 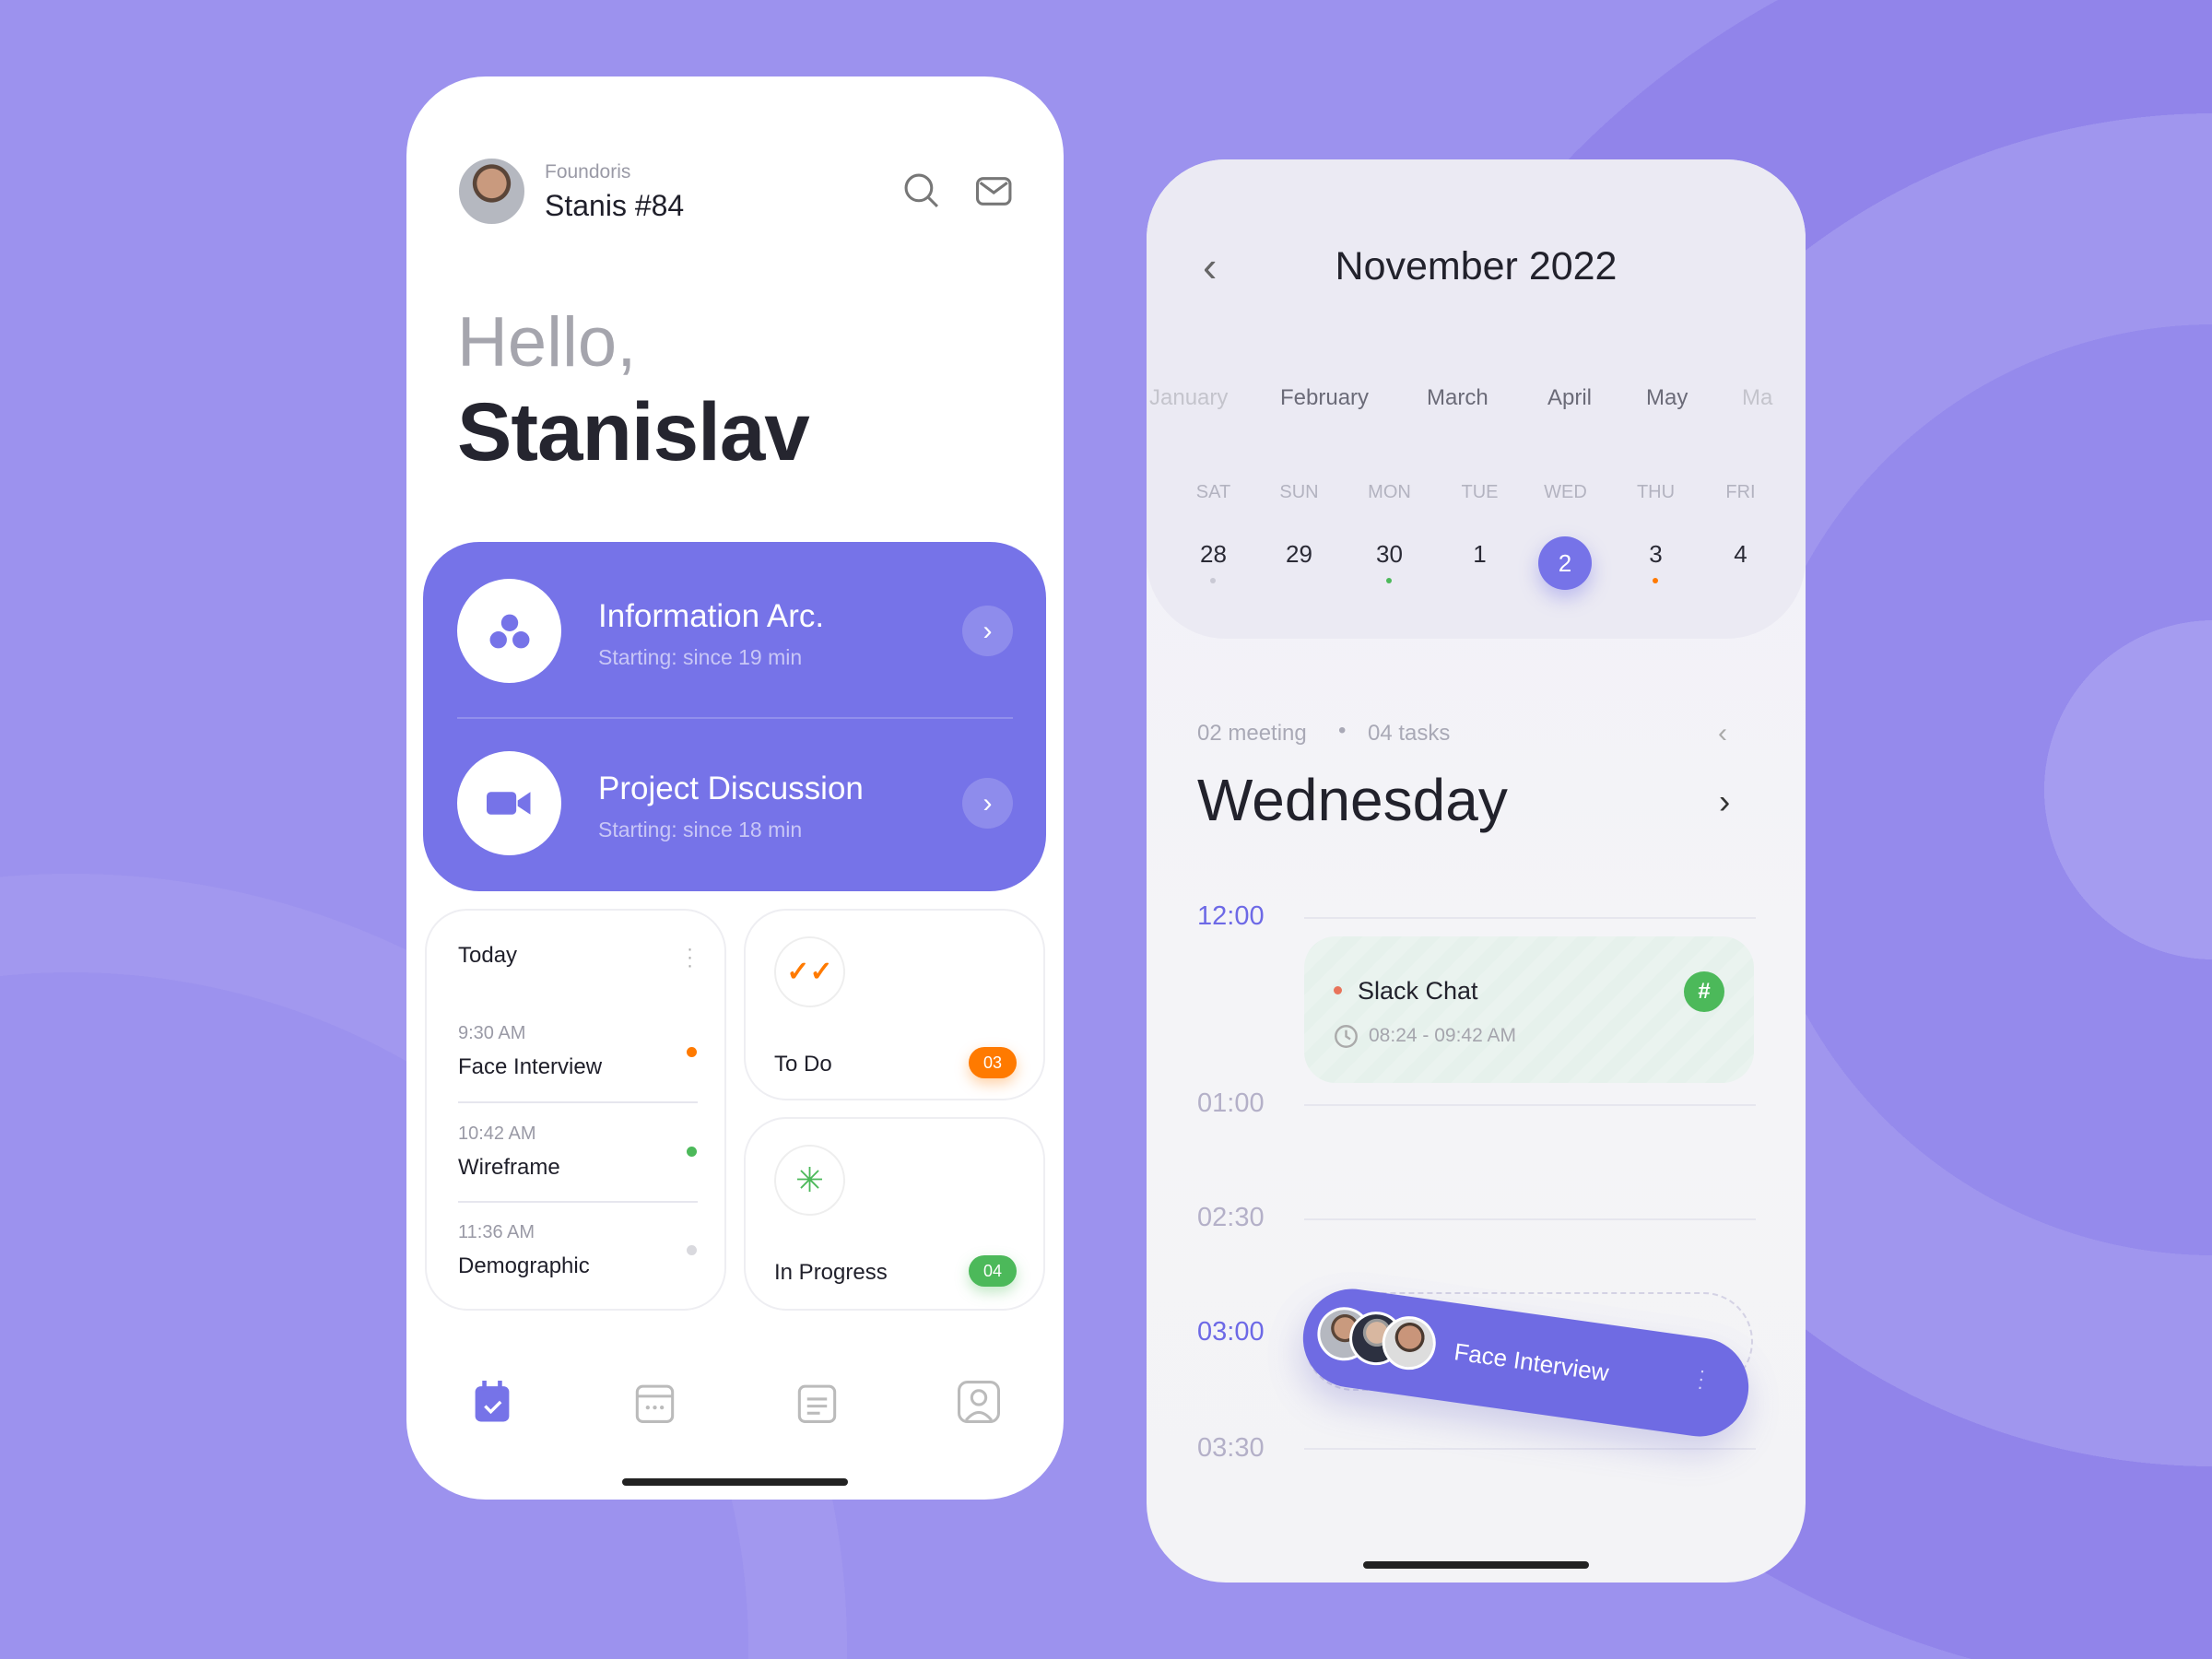 I want to click on item-time: 11:36 AM, so click(x=496, y=1232).